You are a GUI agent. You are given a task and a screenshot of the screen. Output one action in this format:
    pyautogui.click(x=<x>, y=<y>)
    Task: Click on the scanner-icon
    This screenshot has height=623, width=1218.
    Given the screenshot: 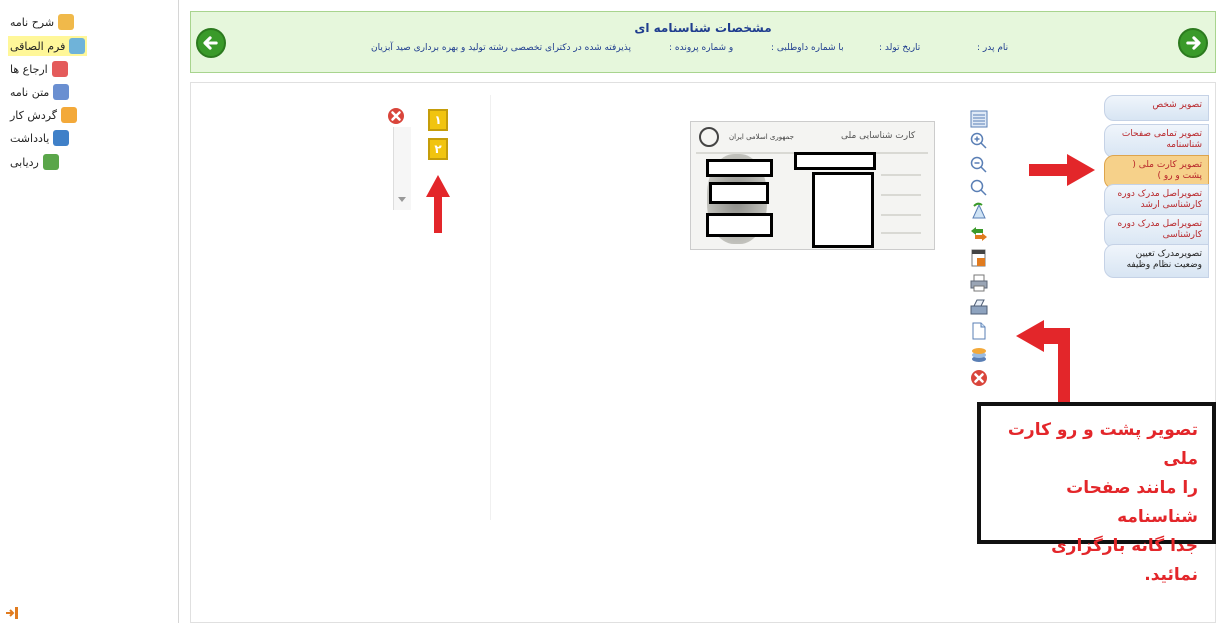 What is the action you would take?
    pyautogui.click(x=979, y=308)
    